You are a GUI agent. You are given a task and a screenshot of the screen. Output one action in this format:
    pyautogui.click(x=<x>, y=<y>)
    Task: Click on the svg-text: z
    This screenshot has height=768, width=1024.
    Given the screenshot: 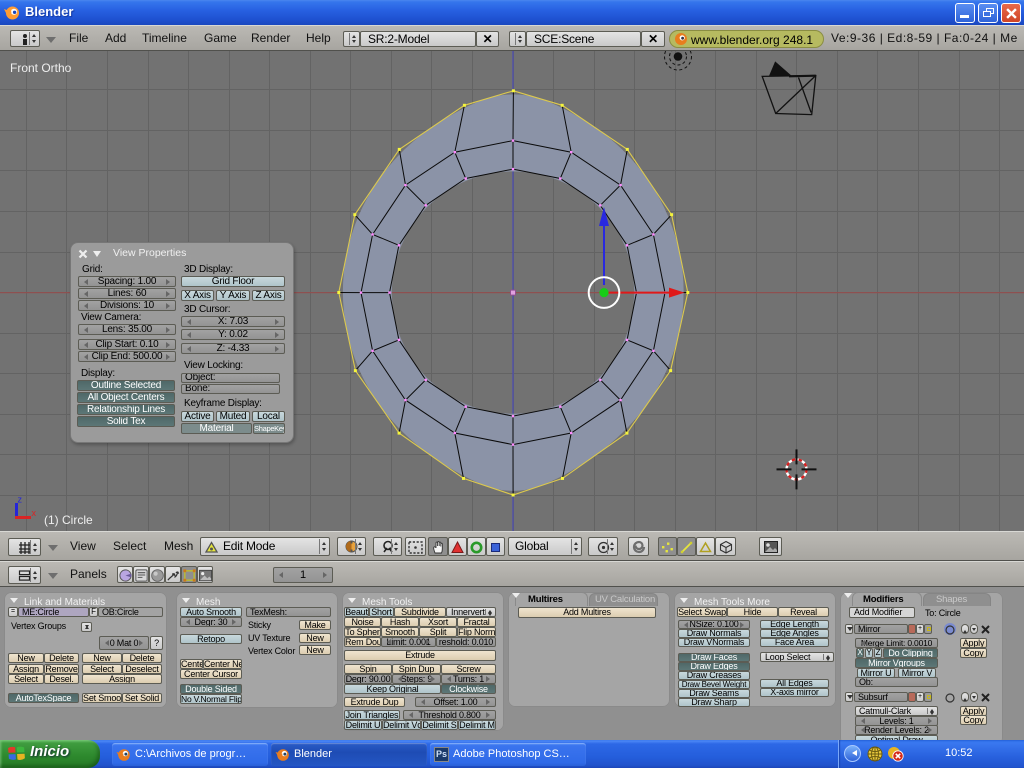 What is the action you would take?
    pyautogui.click(x=20, y=500)
    